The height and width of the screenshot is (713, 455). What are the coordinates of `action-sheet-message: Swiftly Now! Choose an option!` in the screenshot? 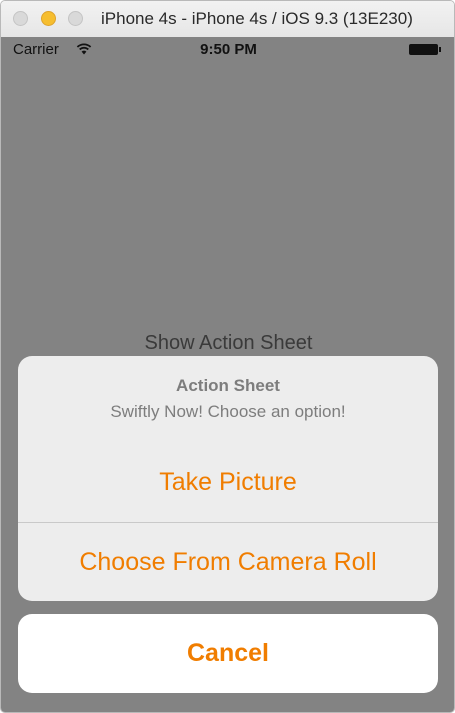 It's located at (228, 411).